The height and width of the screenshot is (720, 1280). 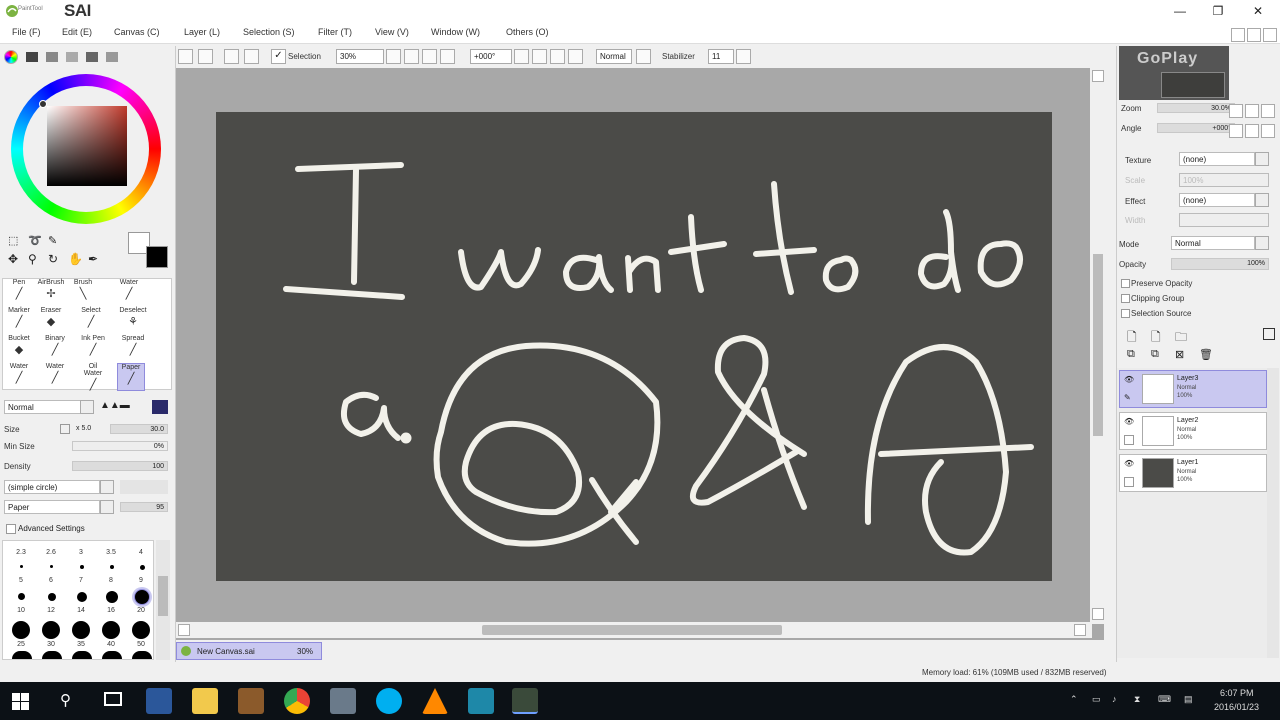 I want to click on copy-layer-icon: ⧉, so click(x=1131, y=354).